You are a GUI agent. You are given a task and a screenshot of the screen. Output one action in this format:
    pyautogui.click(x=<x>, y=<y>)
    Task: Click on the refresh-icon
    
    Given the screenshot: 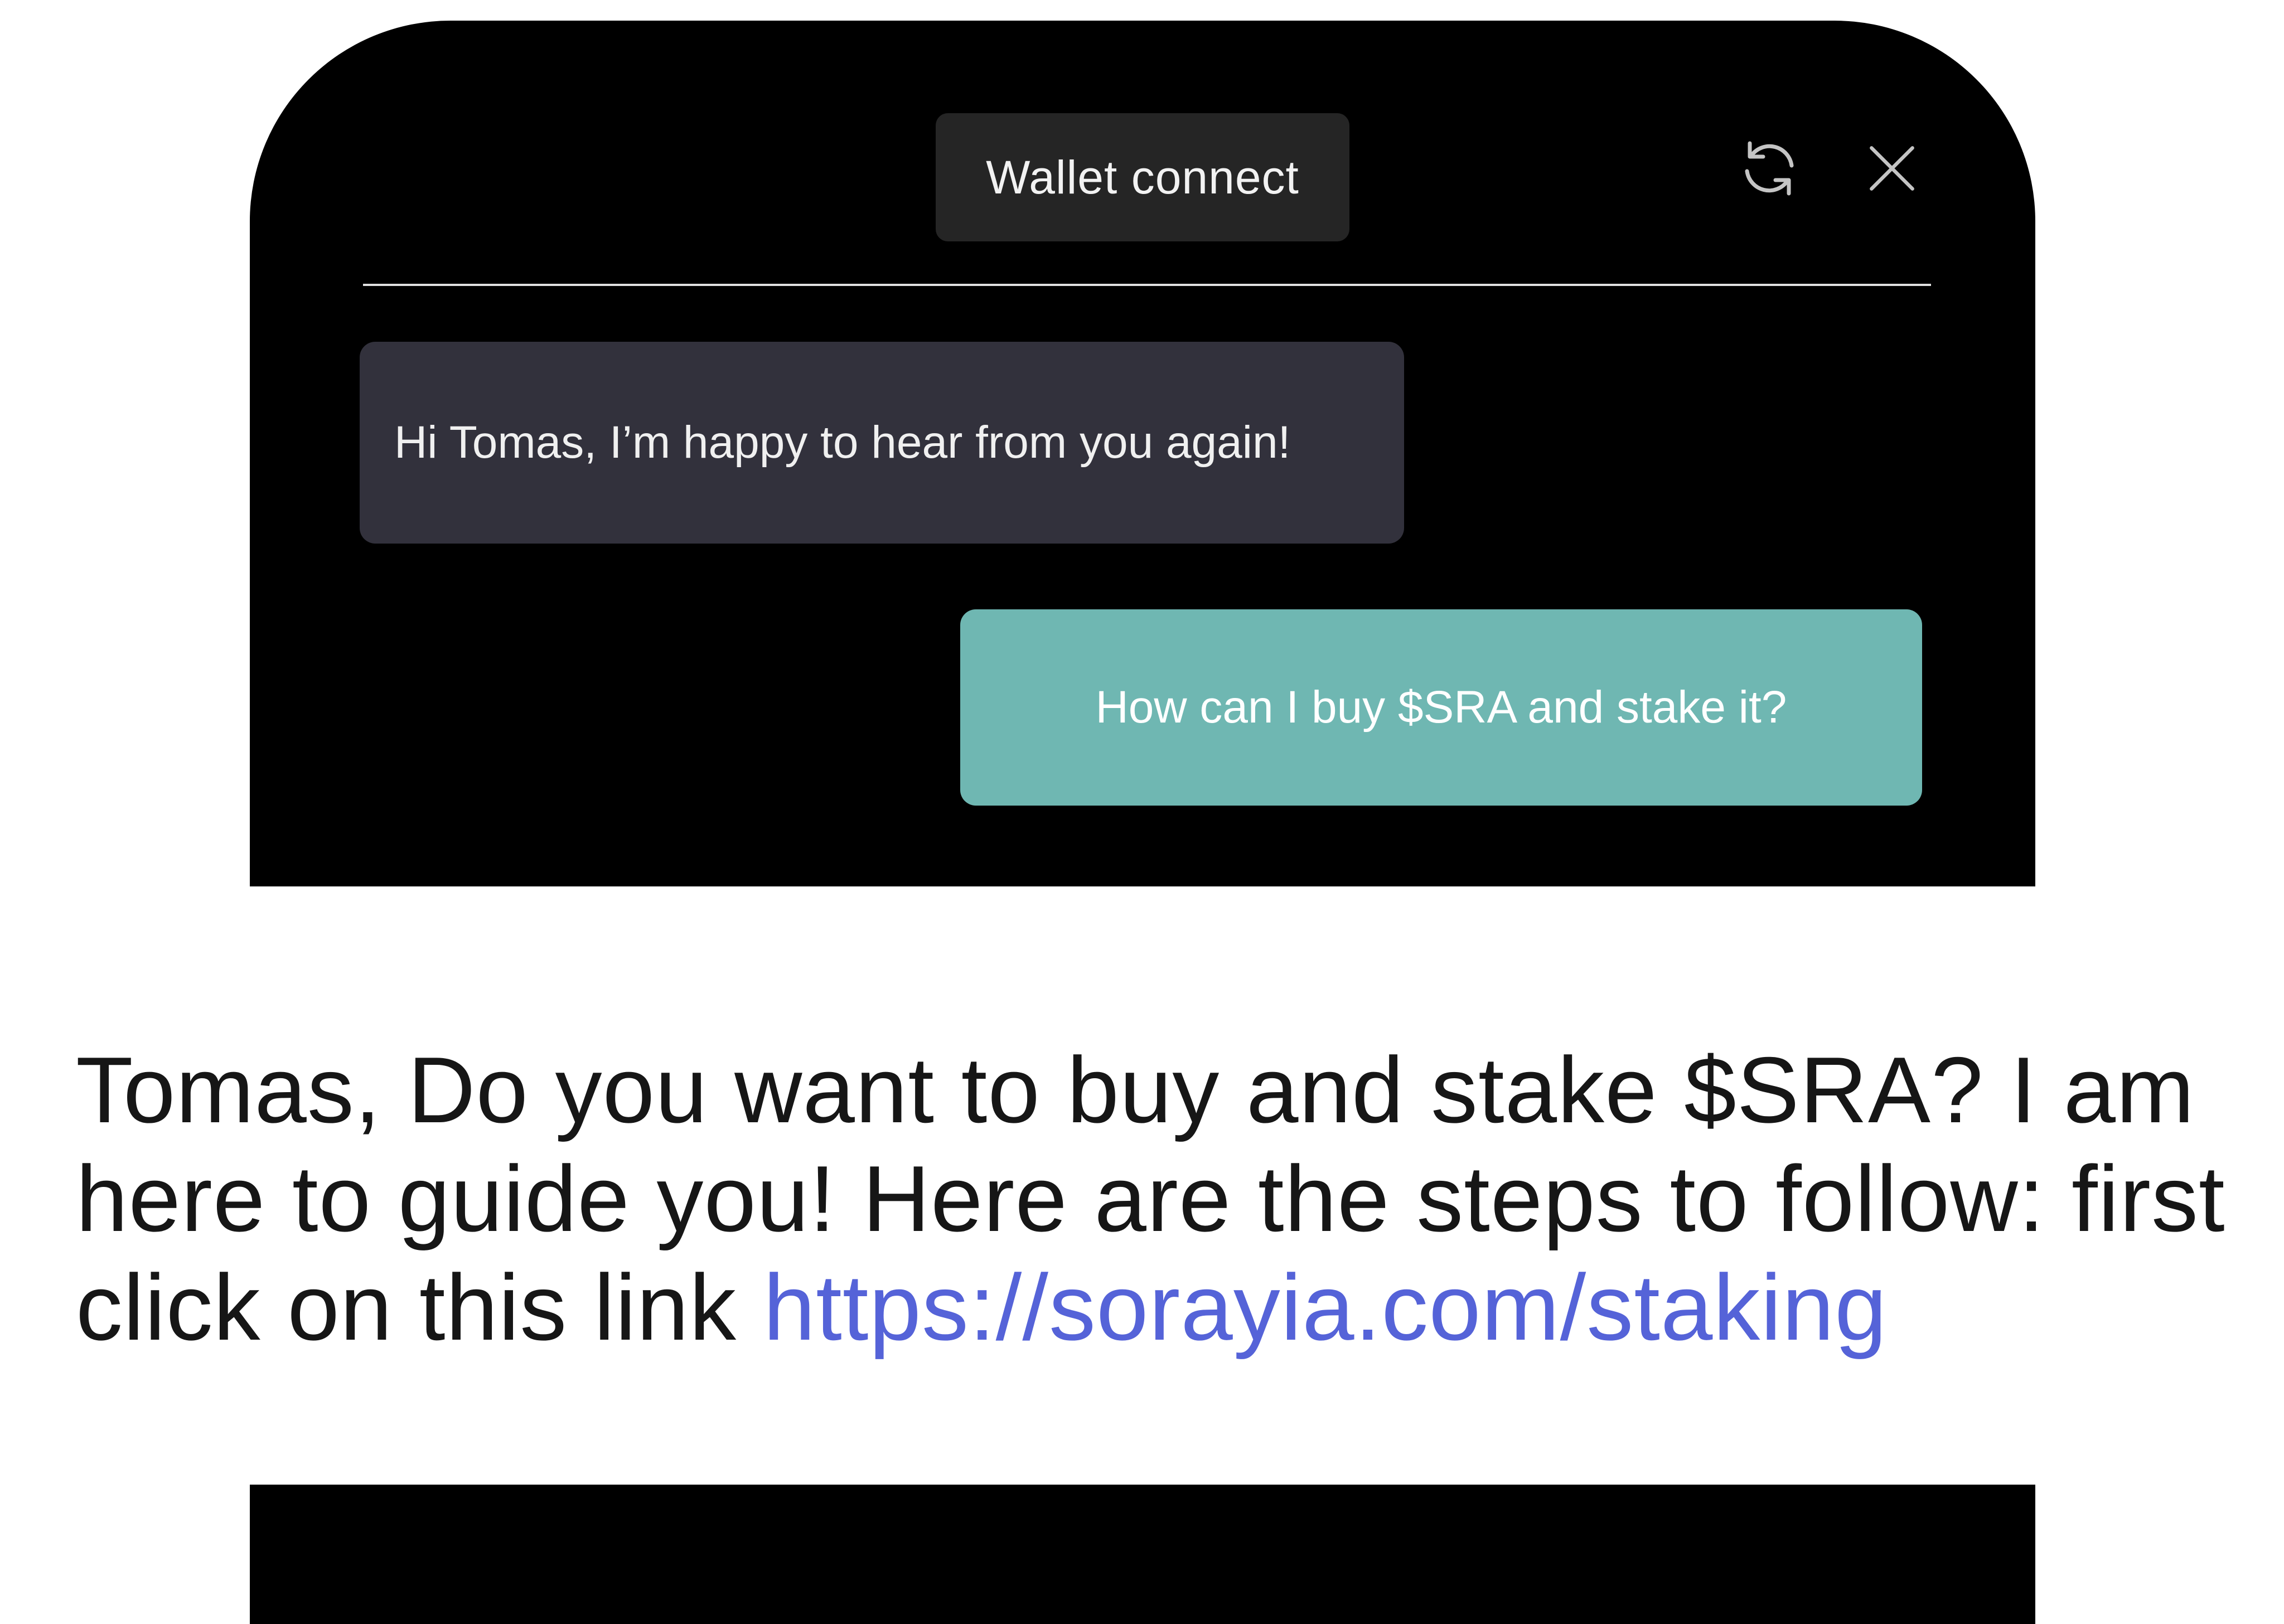 What is the action you would take?
    pyautogui.click(x=1770, y=168)
    